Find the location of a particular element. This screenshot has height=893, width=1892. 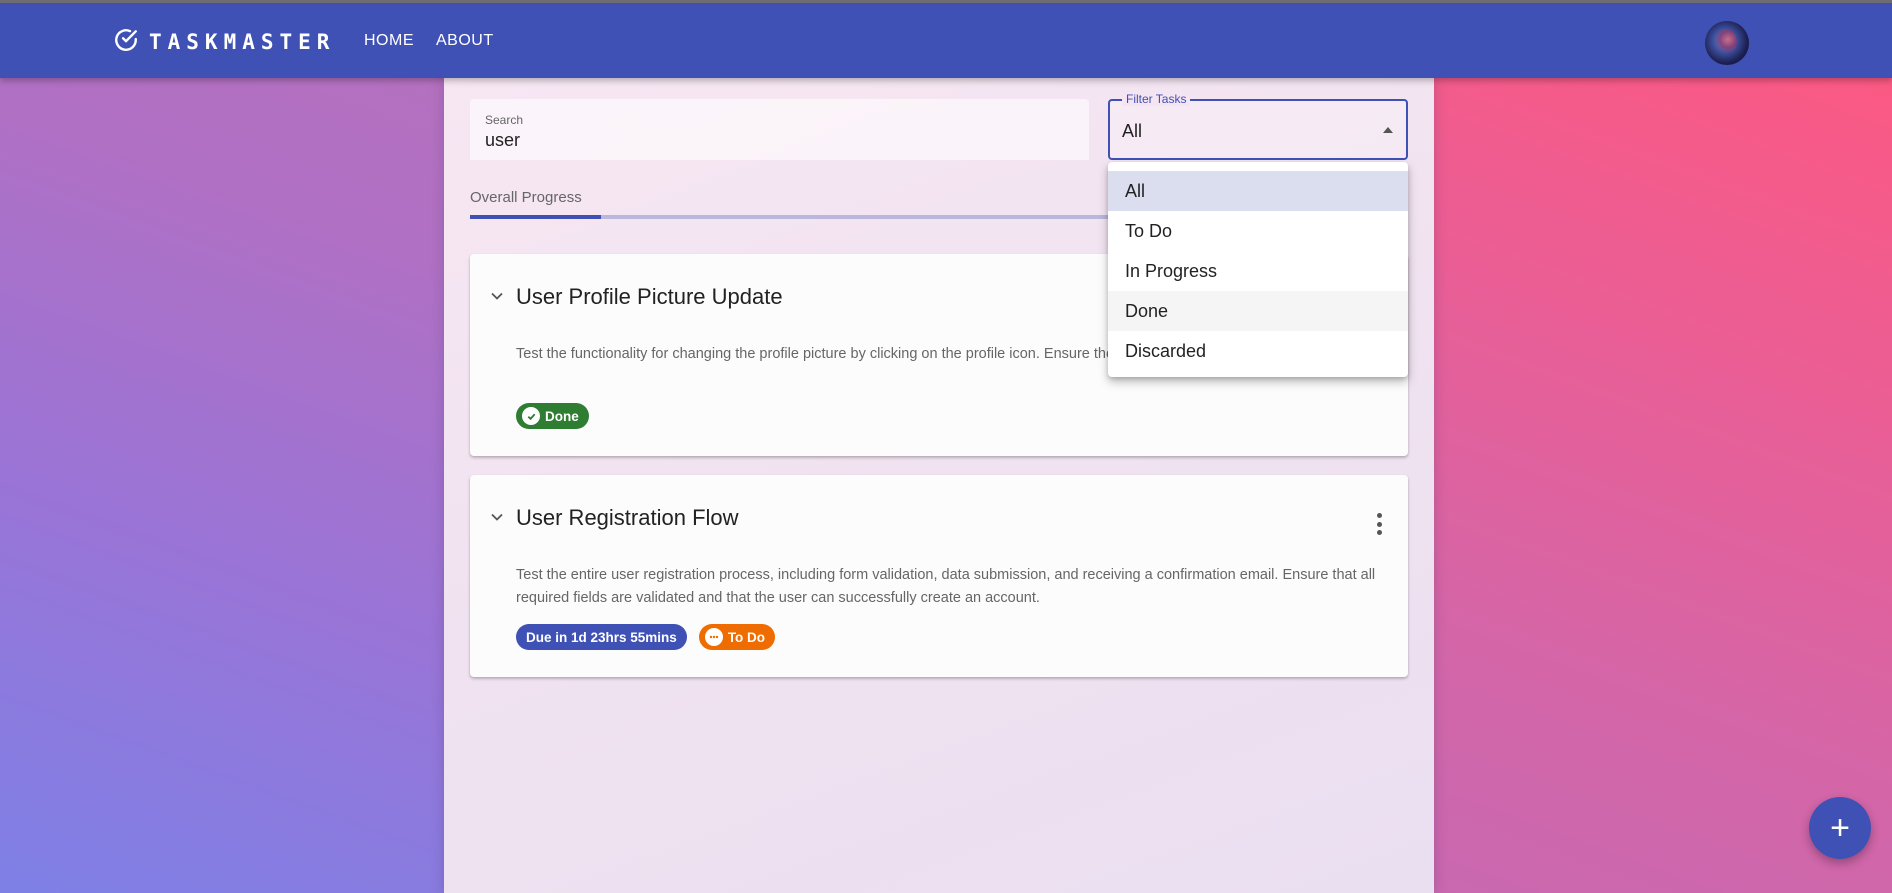

filter-option-all: All is located at coordinates (1258, 191).